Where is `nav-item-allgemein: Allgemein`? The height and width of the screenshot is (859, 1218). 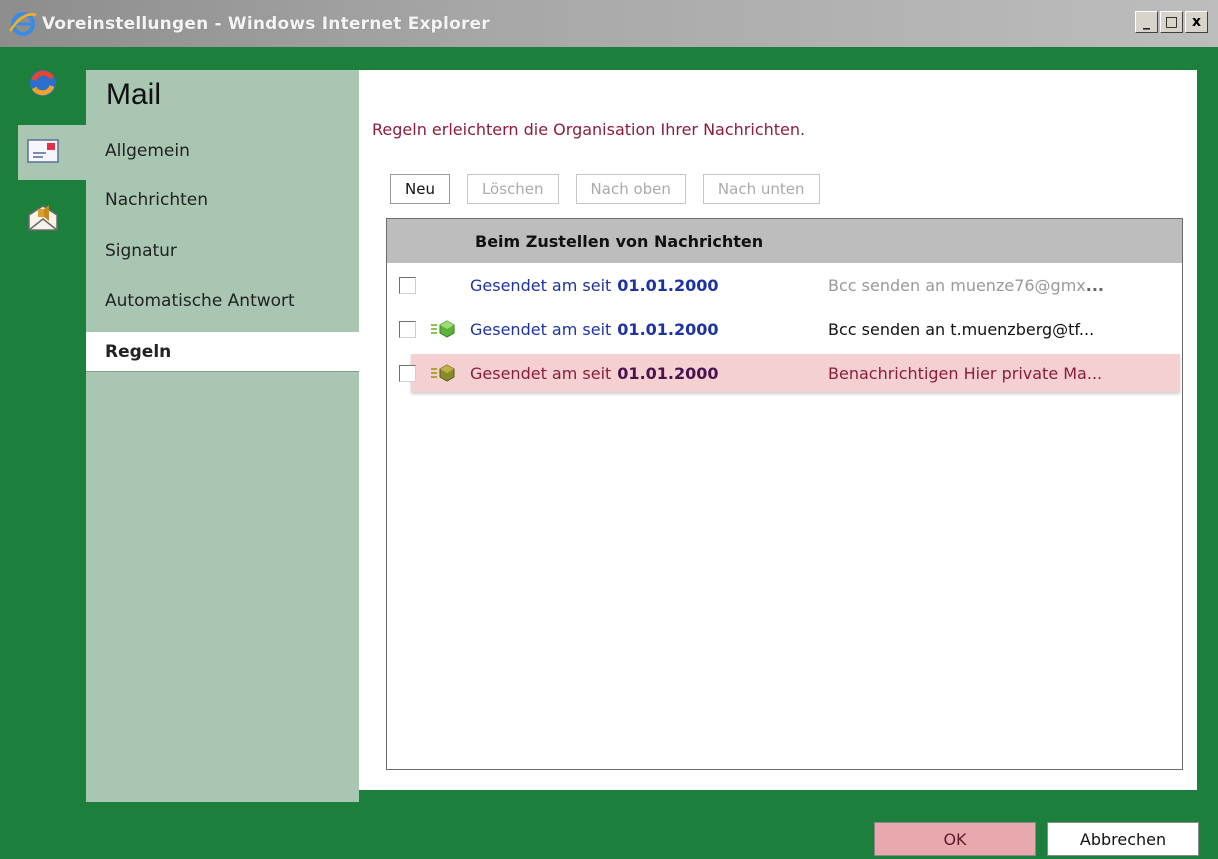
nav-item-allgemein: Allgemein is located at coordinates (222, 151).